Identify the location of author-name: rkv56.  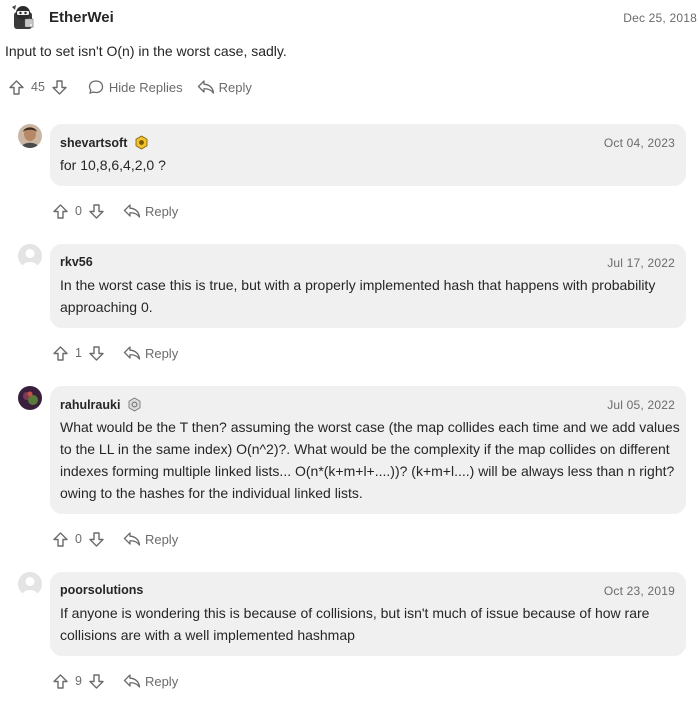
(76, 262).